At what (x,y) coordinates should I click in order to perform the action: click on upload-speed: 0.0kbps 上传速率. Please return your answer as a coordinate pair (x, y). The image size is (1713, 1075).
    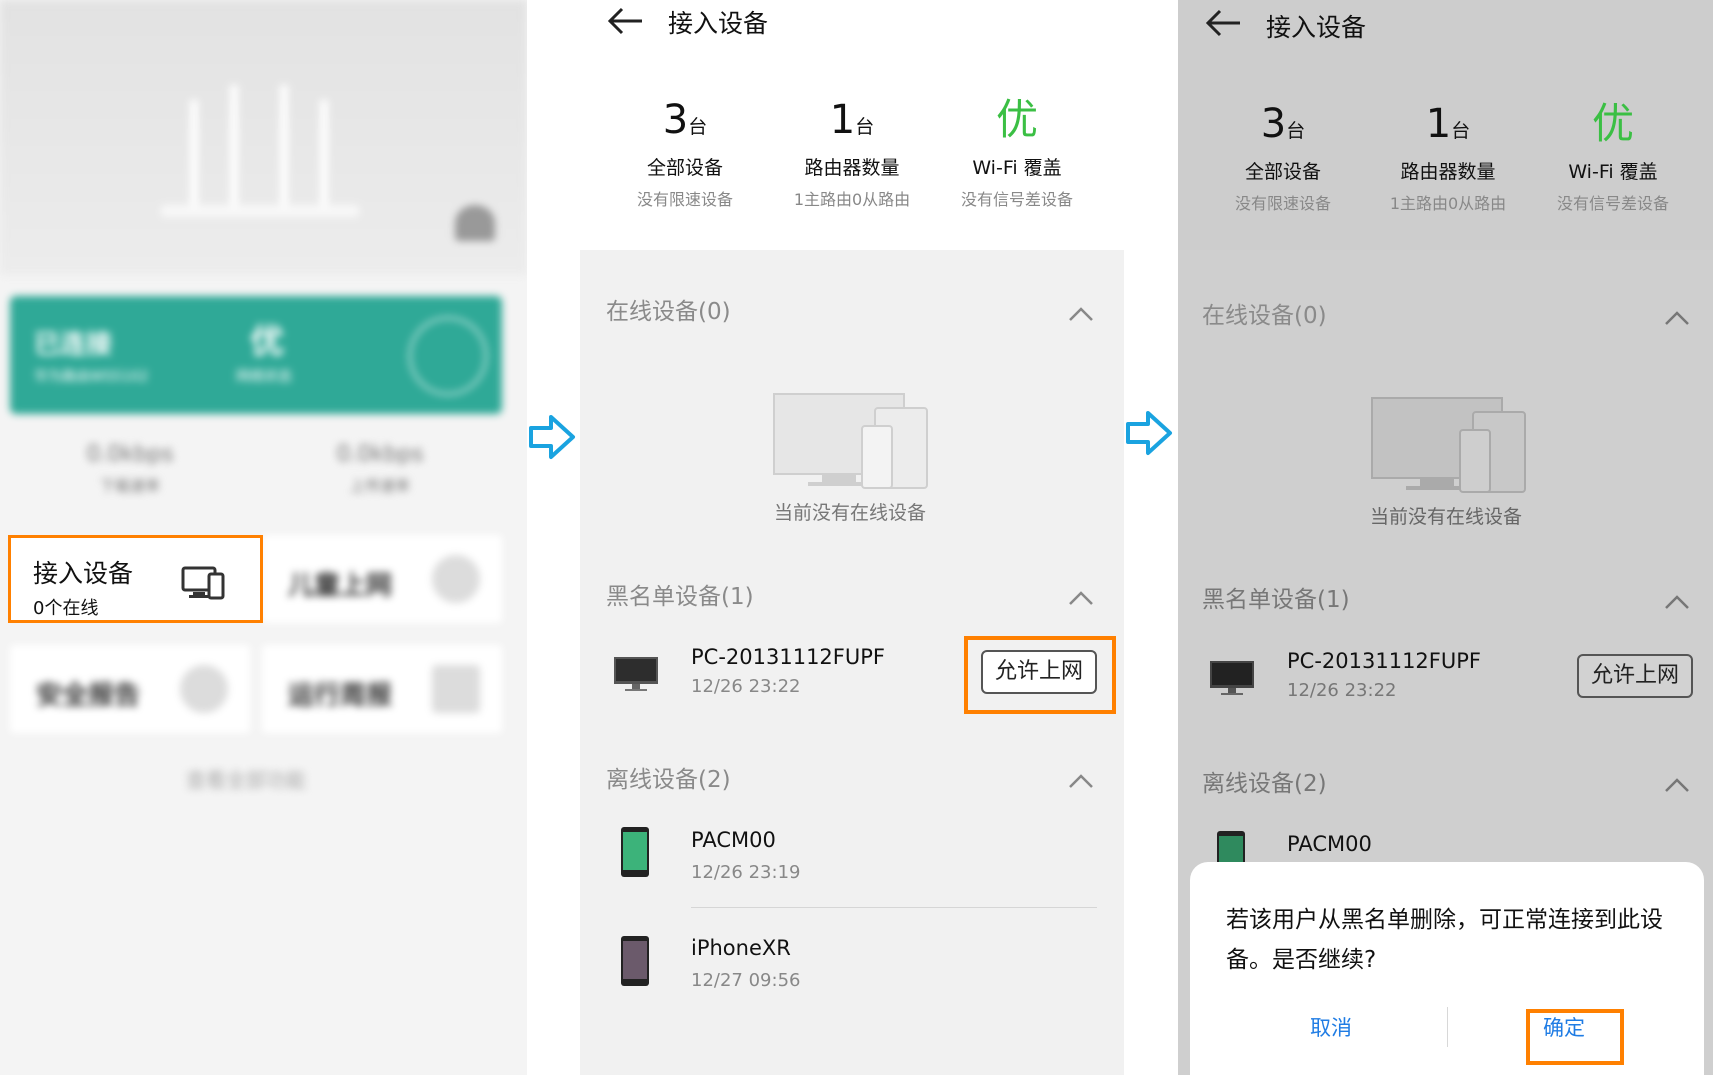
    Looking at the image, I should click on (380, 469).